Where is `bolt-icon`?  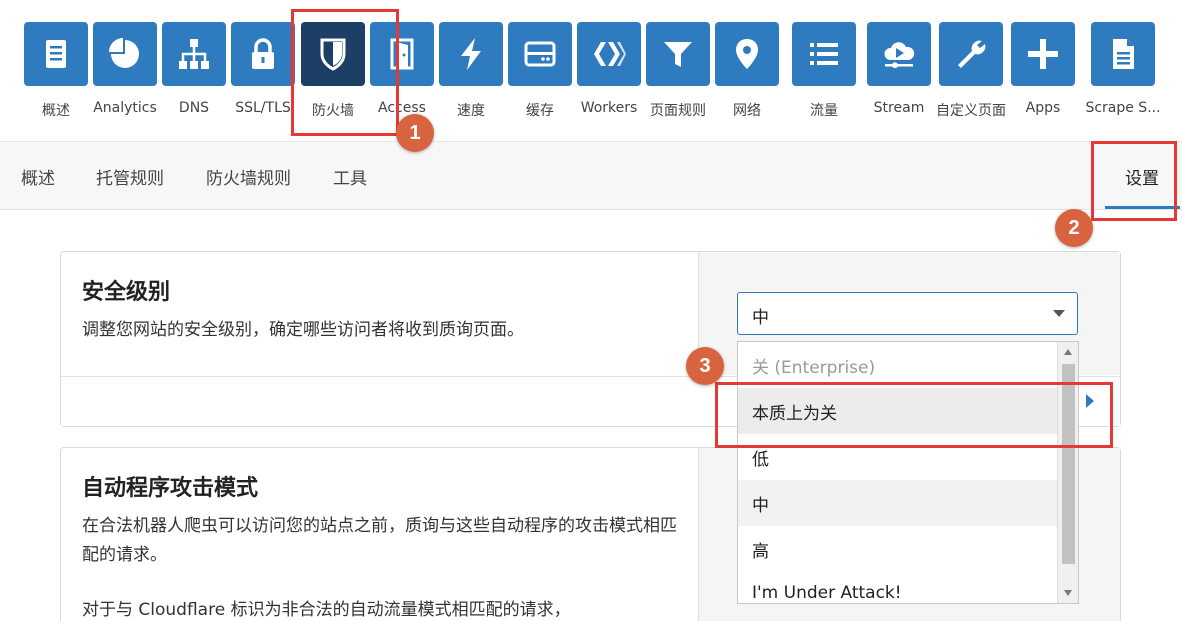 bolt-icon is located at coordinates (471, 54).